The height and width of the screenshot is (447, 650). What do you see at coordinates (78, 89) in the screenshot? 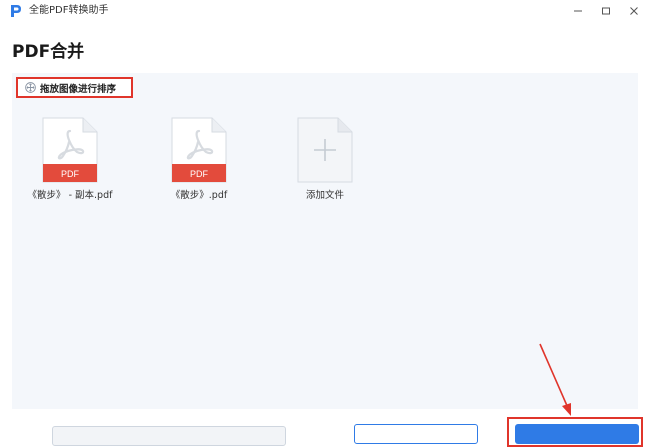
I see `sort-hint-label: 拖放图像进行排序` at bounding box center [78, 89].